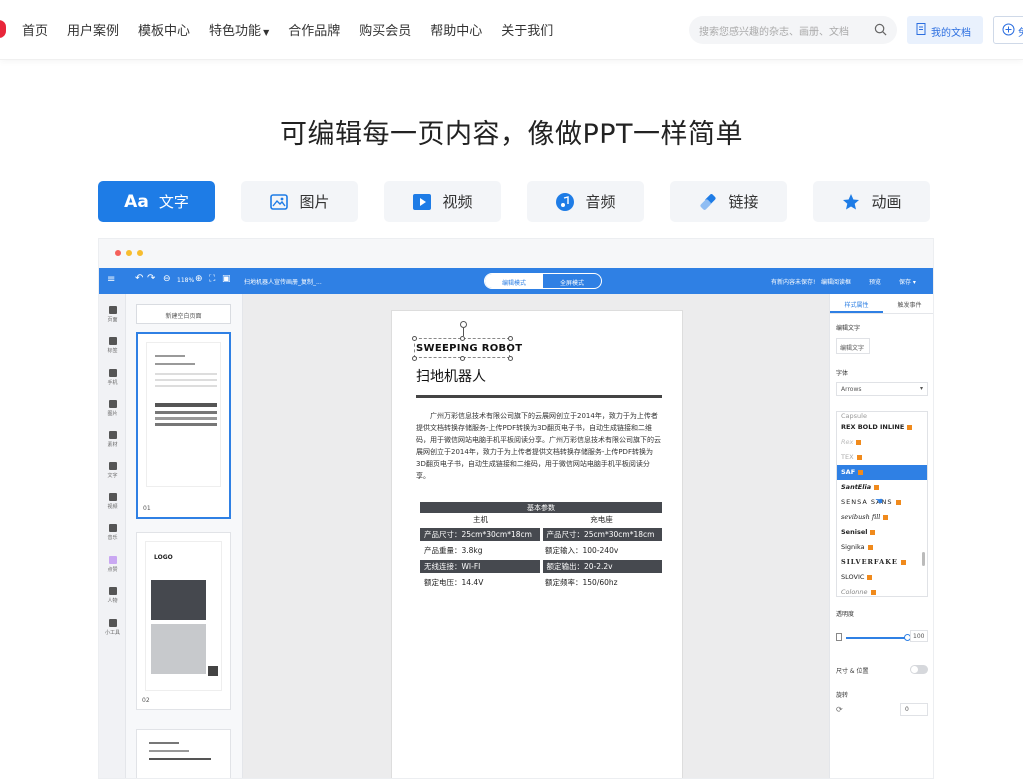 This screenshot has height=779, width=1023. Describe the element at coordinates (914, 709) in the screenshot. I see `rotate-value-input: 0` at that location.